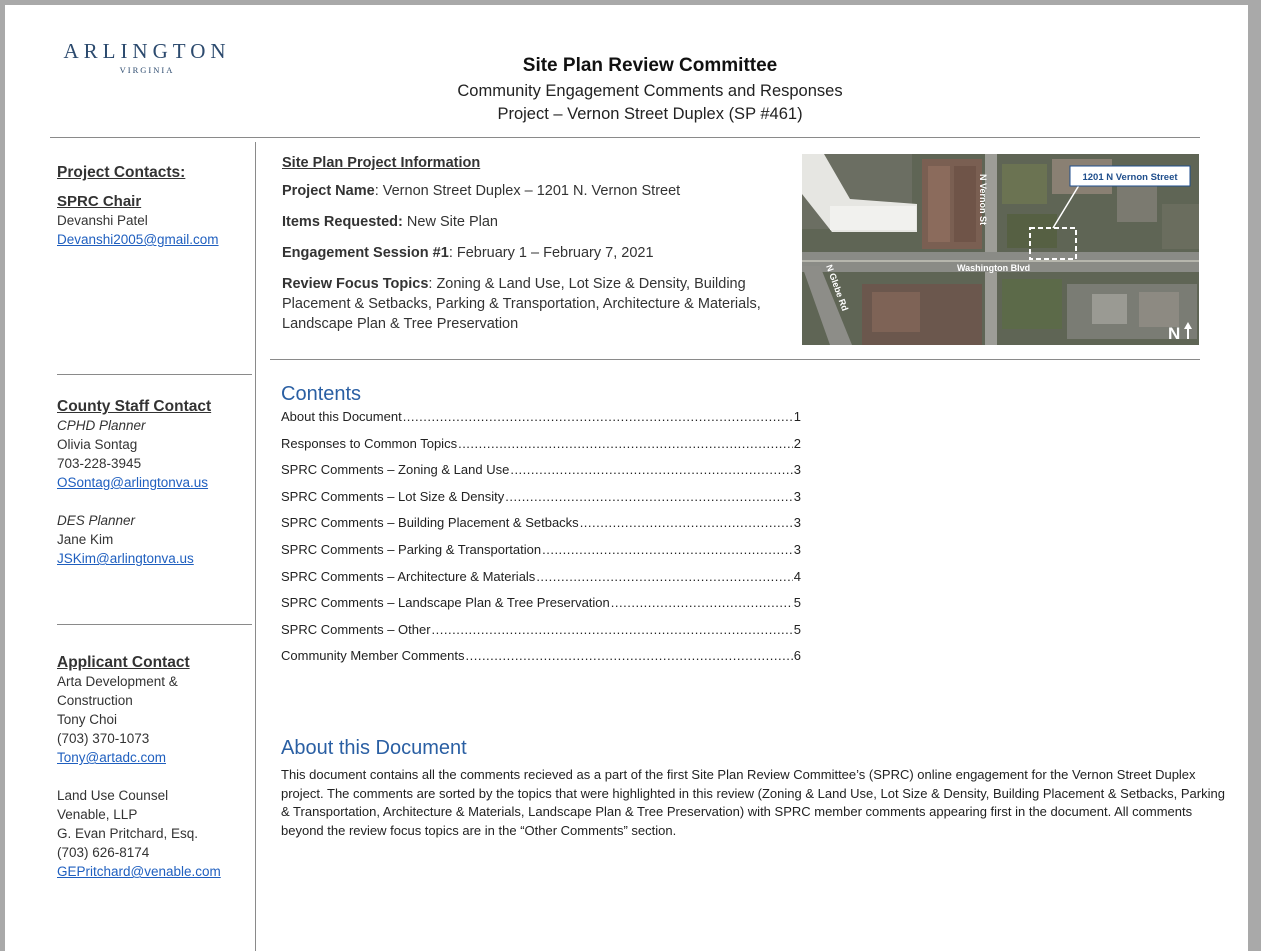  What do you see at coordinates (356, 629) in the screenshot?
I see `toc-item-label: SPRC Comments – Other` at bounding box center [356, 629].